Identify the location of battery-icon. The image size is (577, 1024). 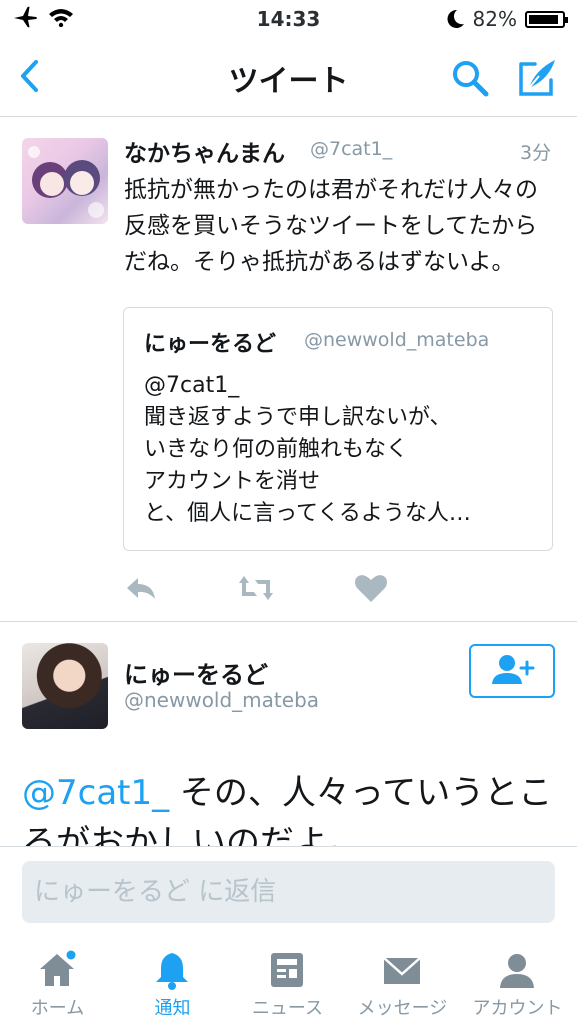
(546, 19).